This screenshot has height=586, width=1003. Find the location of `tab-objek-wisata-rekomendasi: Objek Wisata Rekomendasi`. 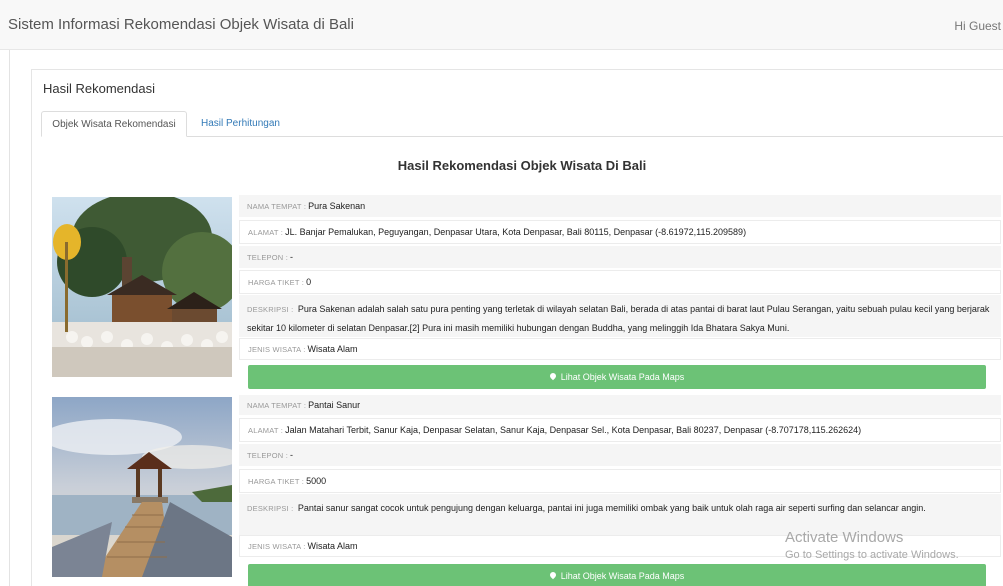

tab-objek-wisata-rekomendasi: Objek Wisata Rekomendasi is located at coordinates (114, 124).